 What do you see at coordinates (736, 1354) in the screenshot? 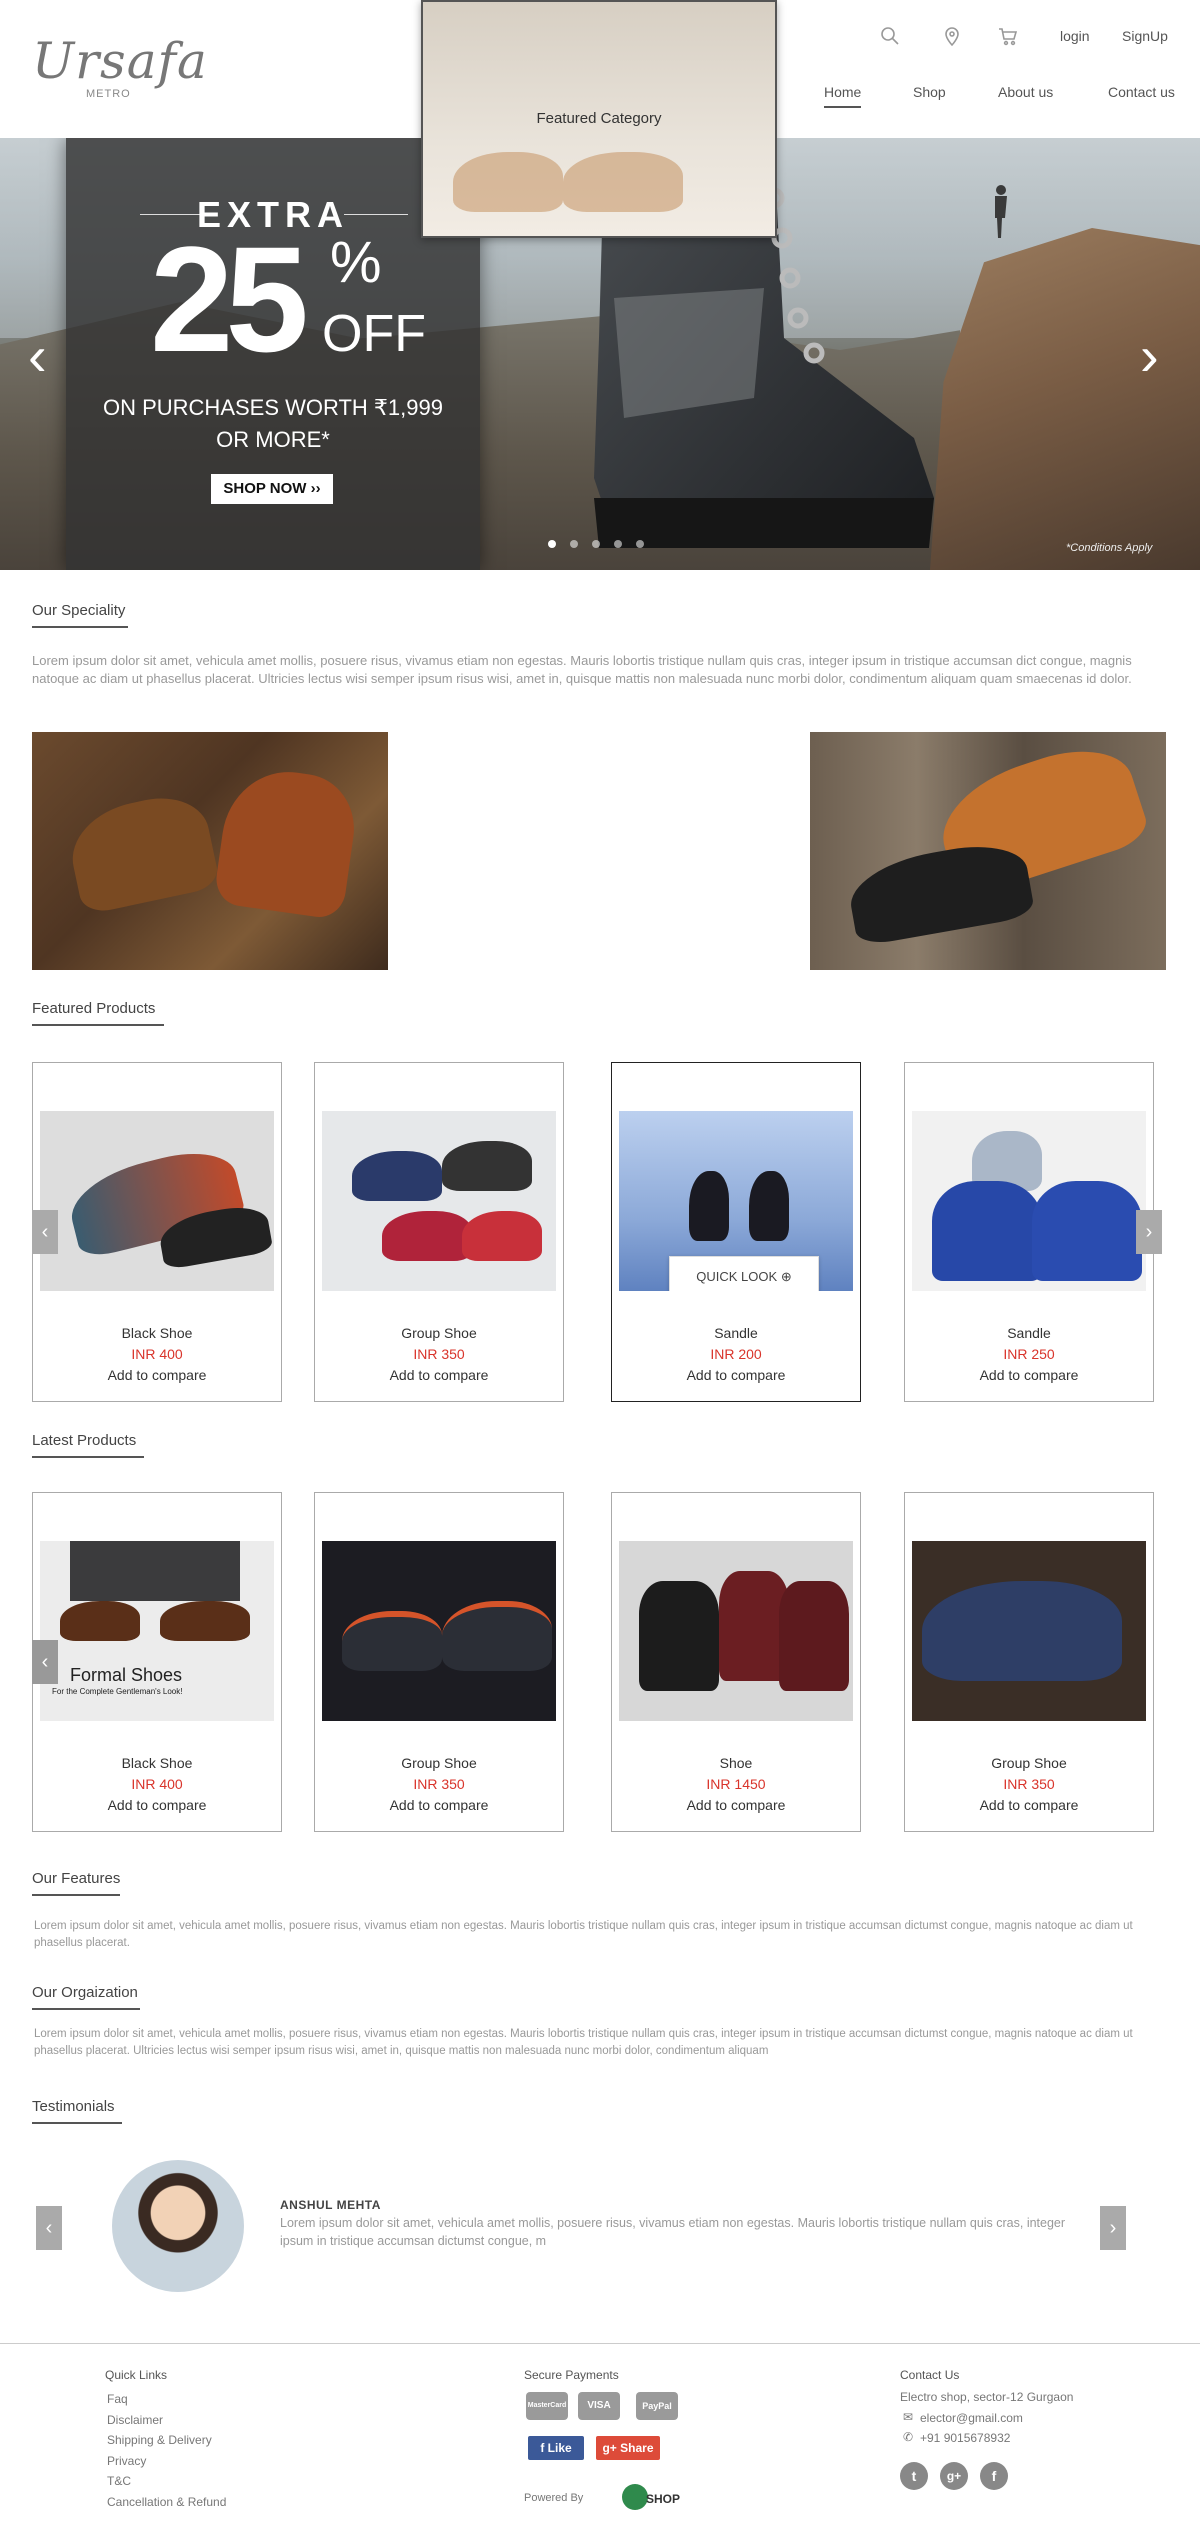
I see `product-price: INR 200` at bounding box center [736, 1354].